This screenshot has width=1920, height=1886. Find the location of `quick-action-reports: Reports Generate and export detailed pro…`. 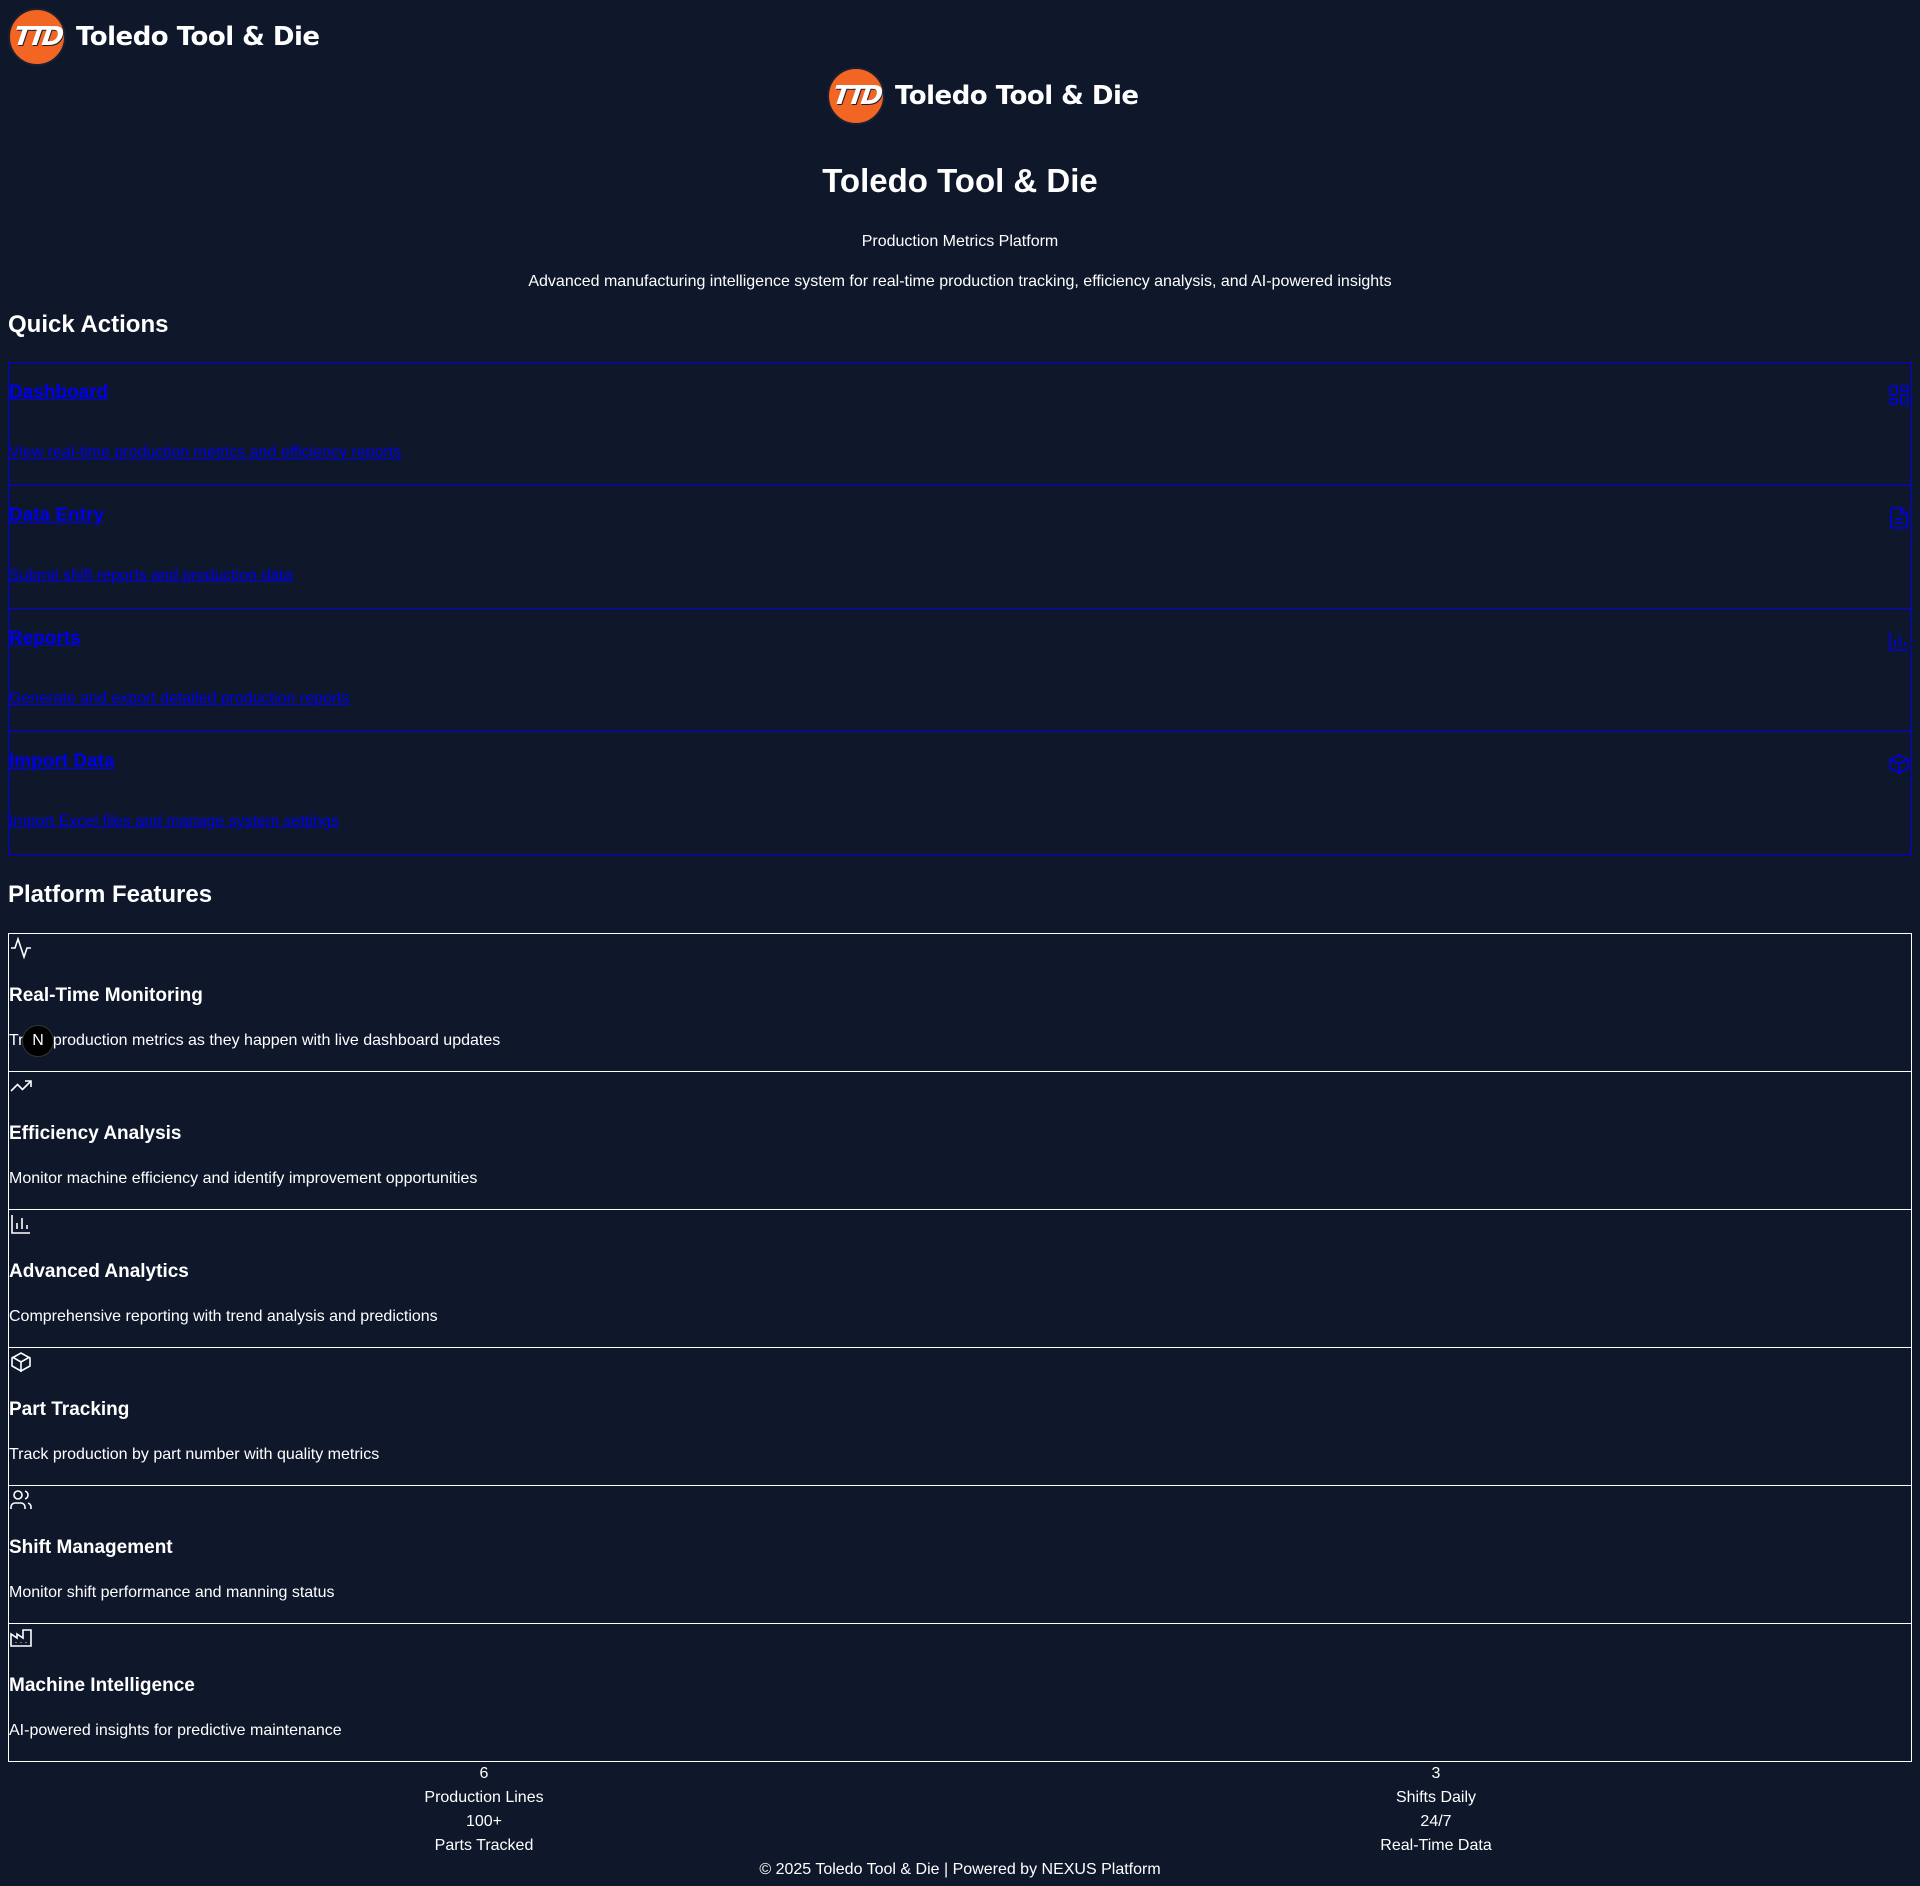

quick-action-reports: Reports Generate and export detailed pro… is located at coordinates (960, 670).